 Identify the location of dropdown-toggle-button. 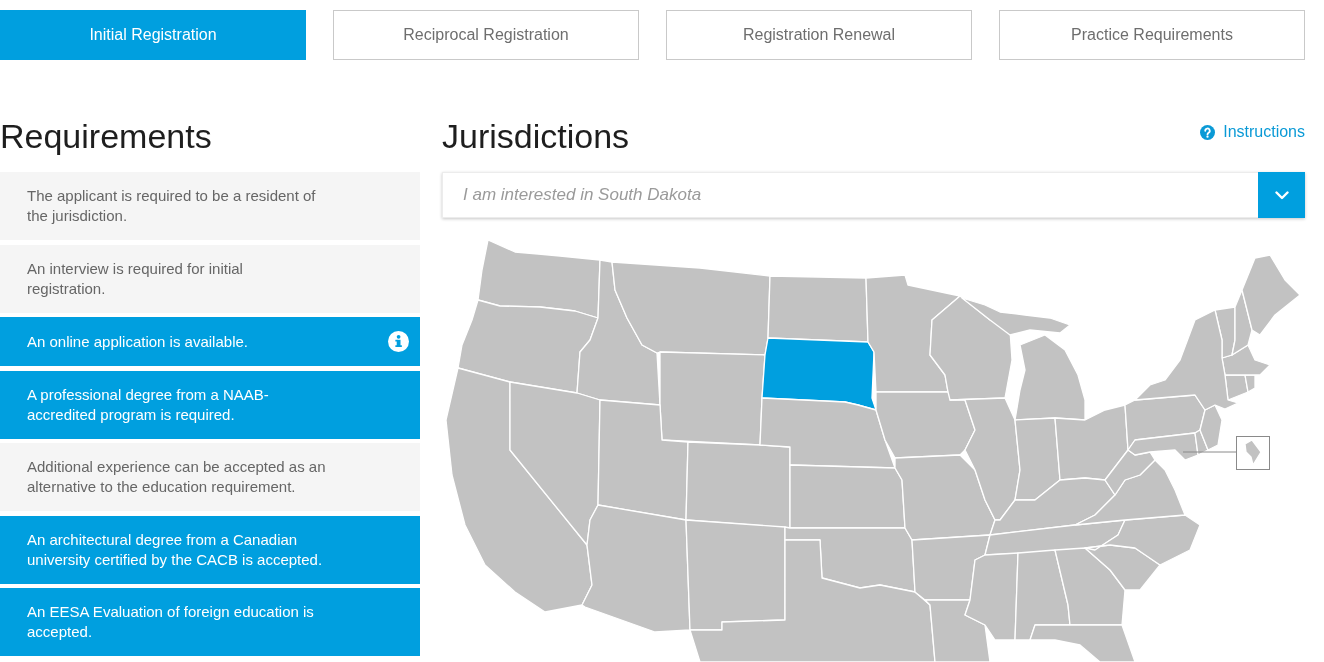
(1281, 195).